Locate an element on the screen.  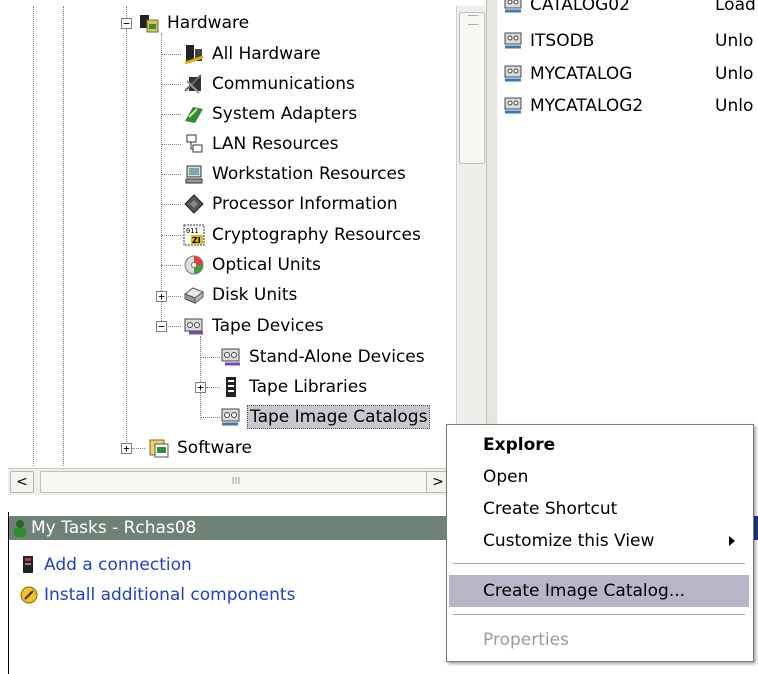
tree-item-all-hardware: All Hardware is located at coordinates (253, 54).